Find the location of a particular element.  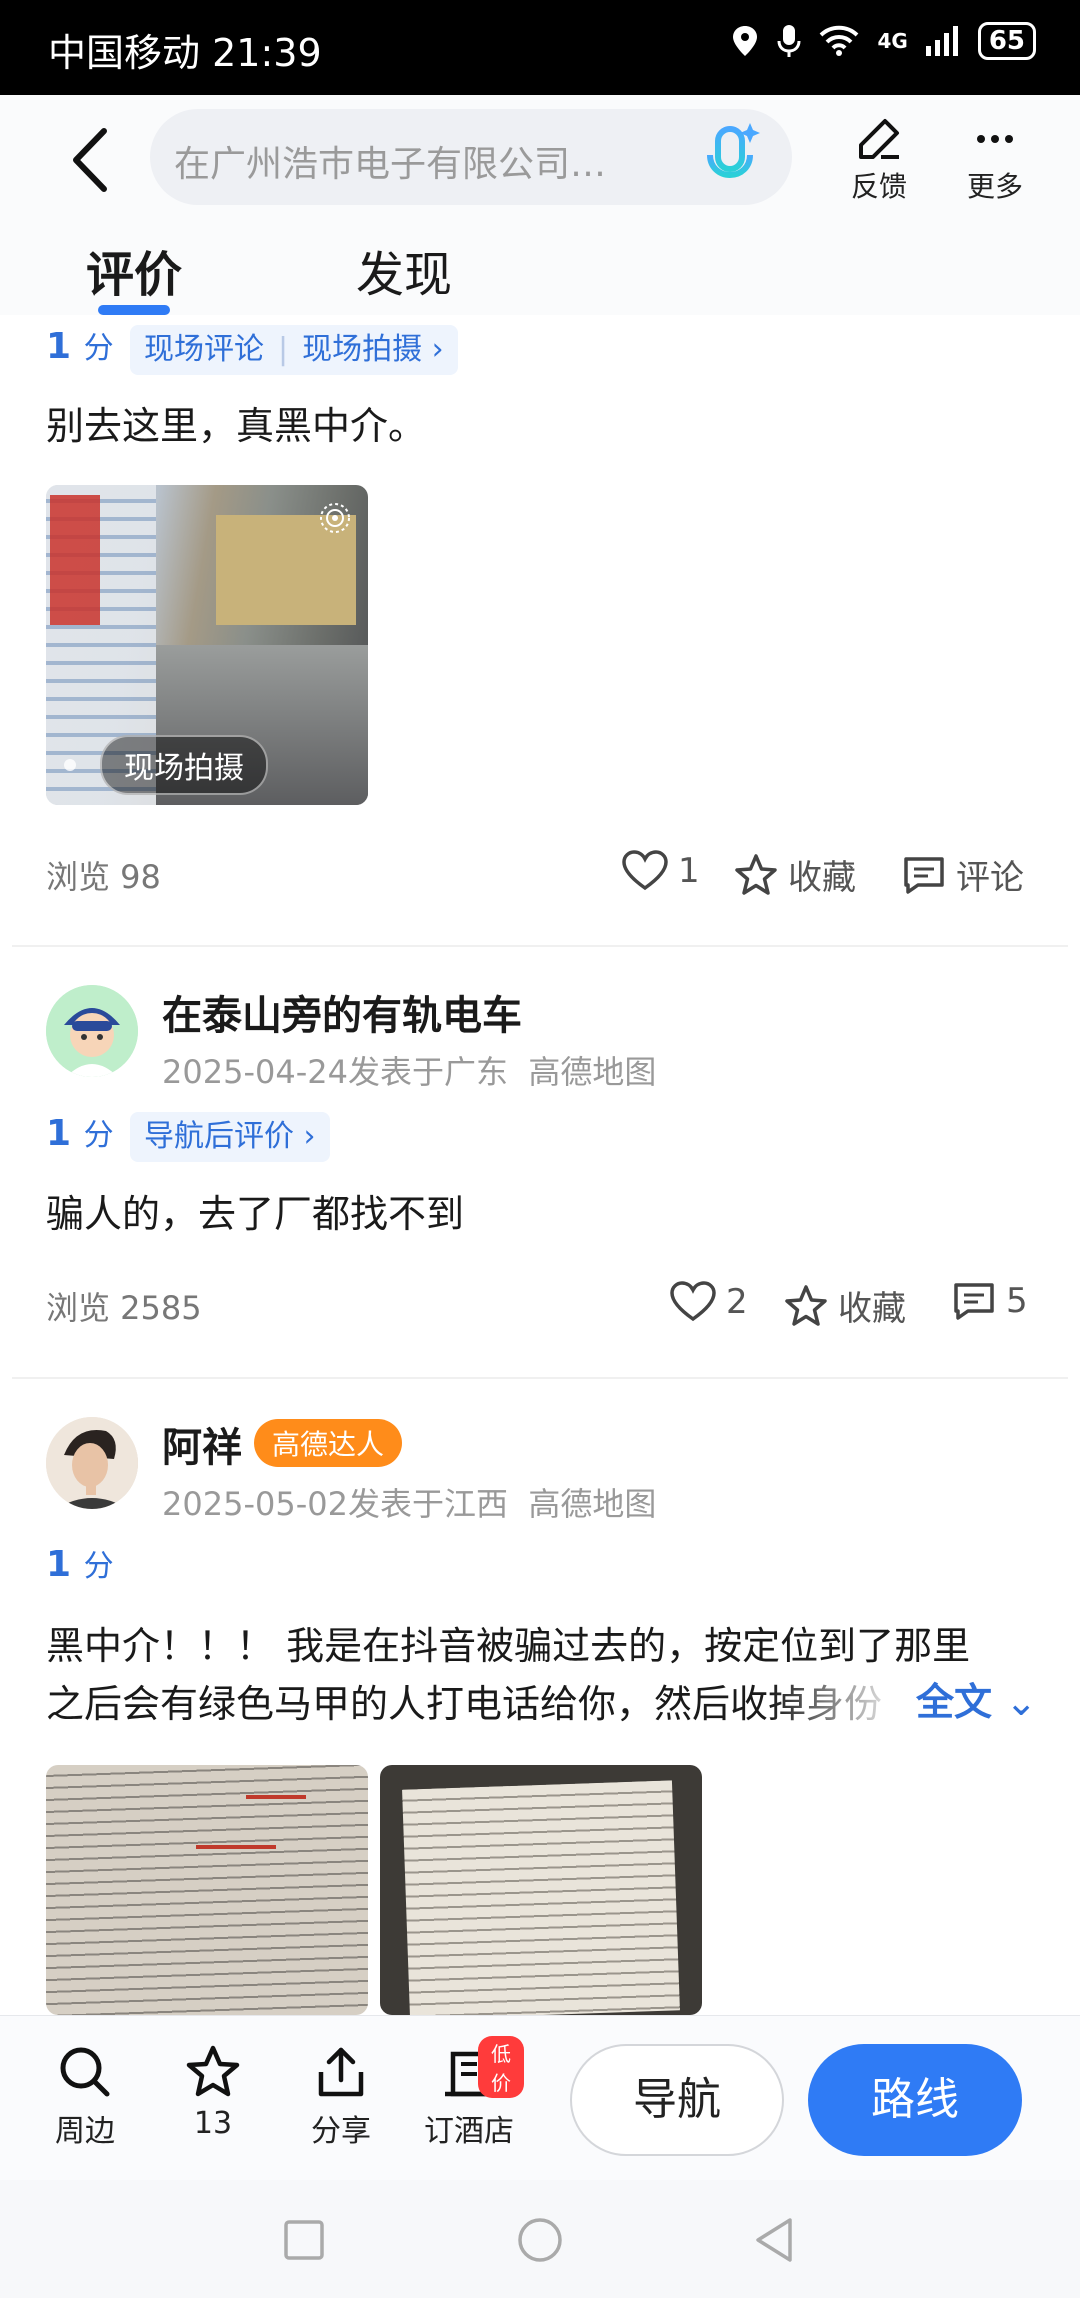

book-hotel-label: 订酒店 is located at coordinates (469, 2131).